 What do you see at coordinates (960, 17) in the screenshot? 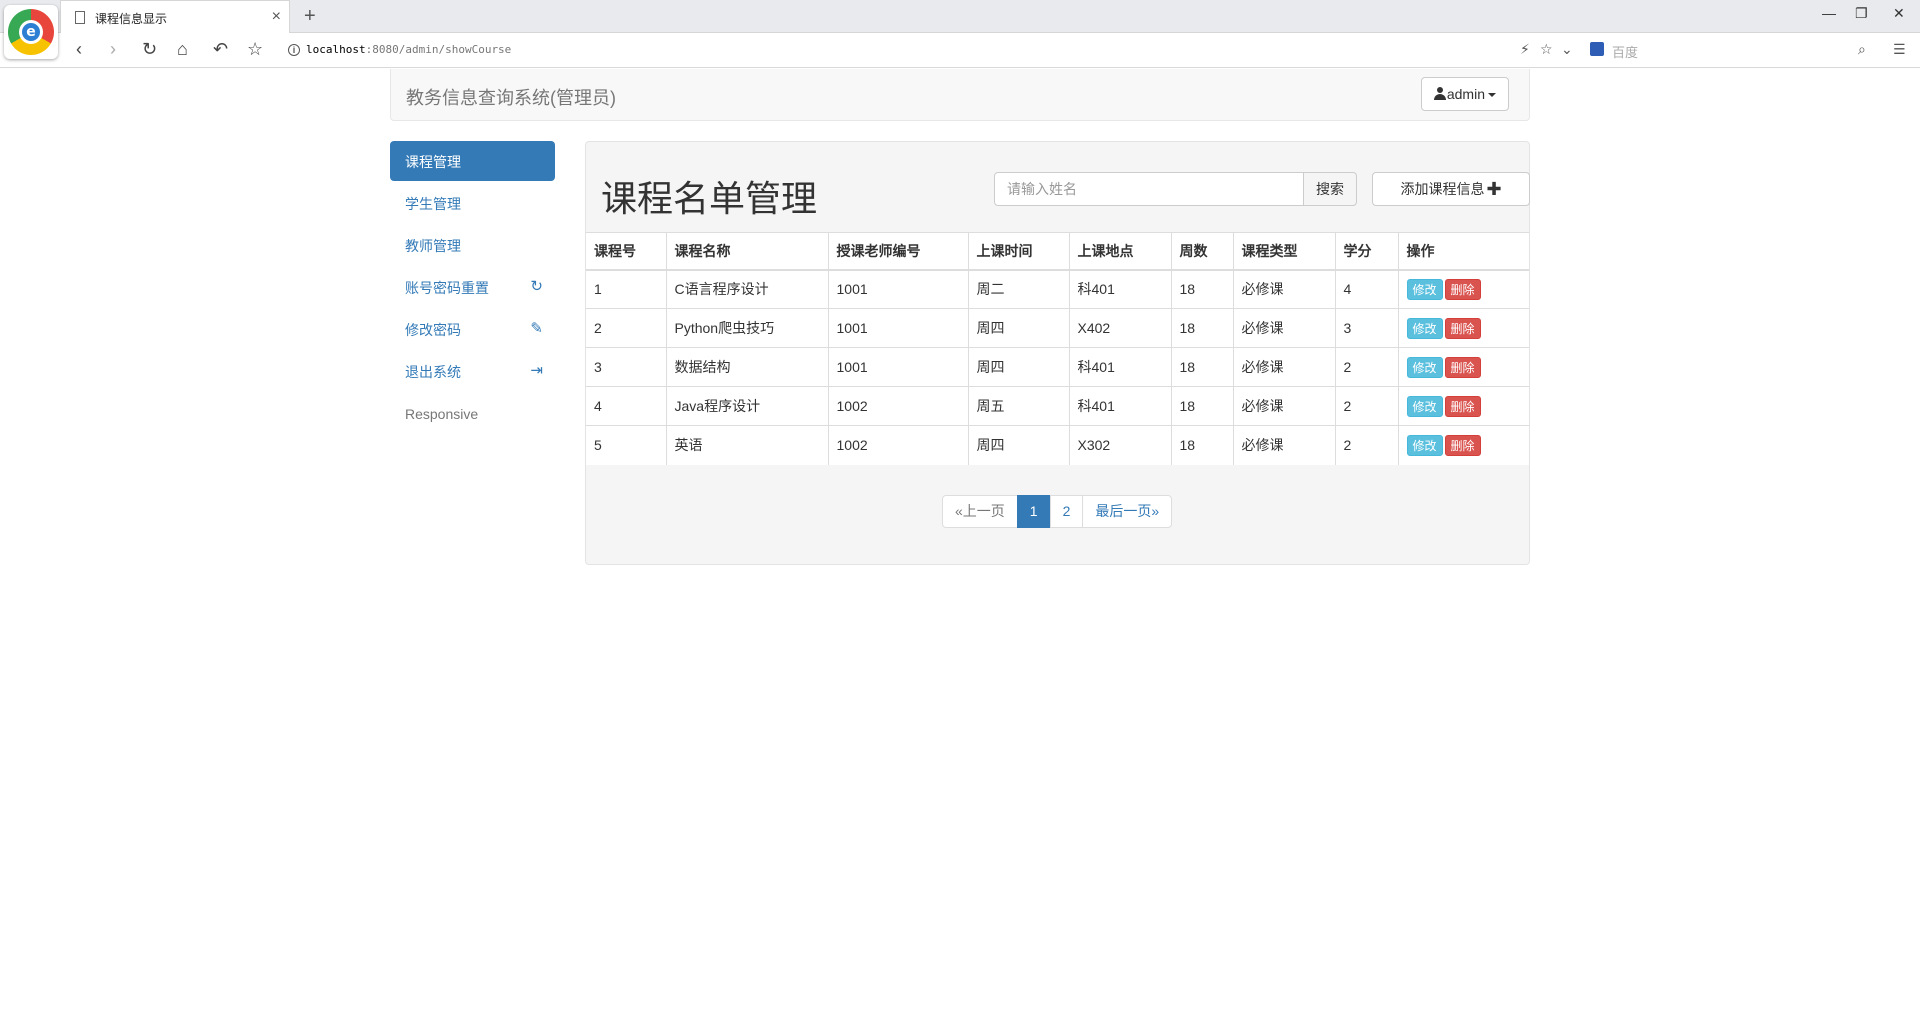
I see `browser-tab-bar: 课程信息显示 × + — ❐ ✕` at bounding box center [960, 17].